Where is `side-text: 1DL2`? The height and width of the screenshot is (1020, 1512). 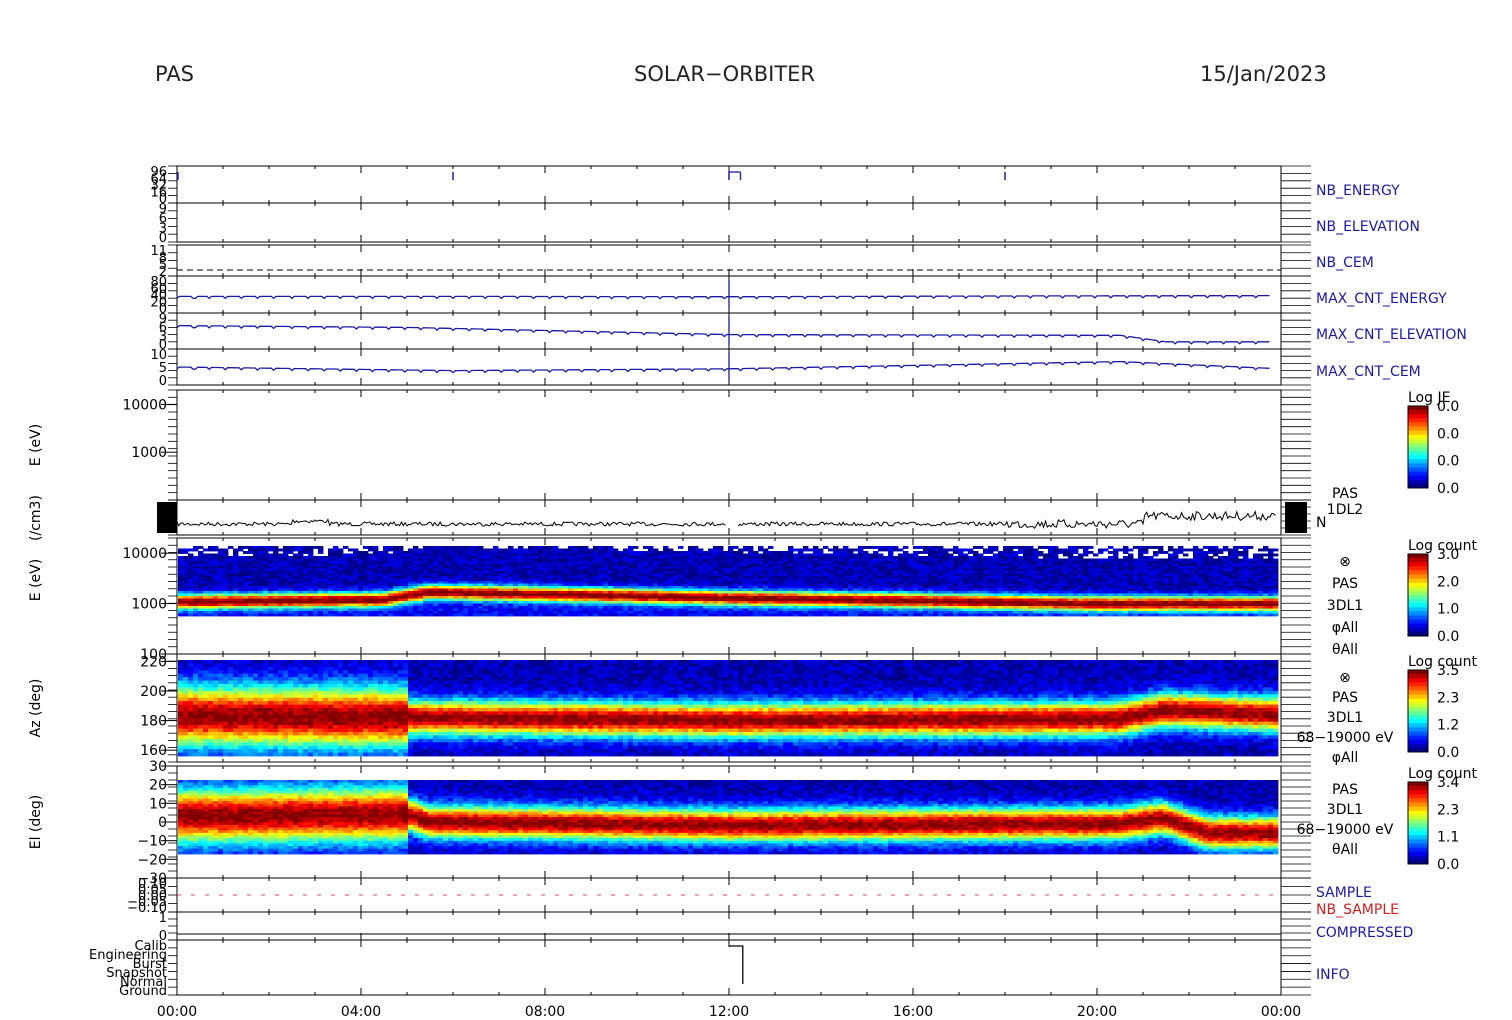
side-text: 1DL2 is located at coordinates (1345, 510).